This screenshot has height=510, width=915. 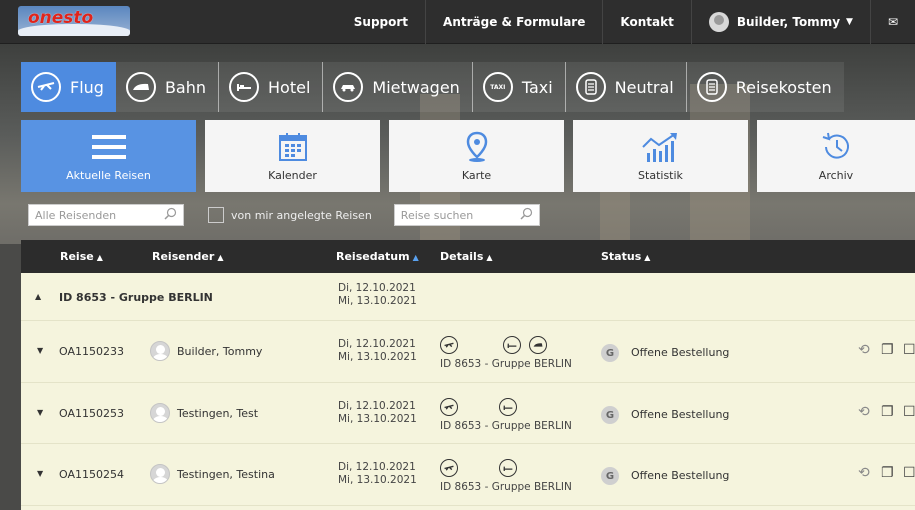 What do you see at coordinates (718, 22) in the screenshot?
I see `user-avatar-icon` at bounding box center [718, 22].